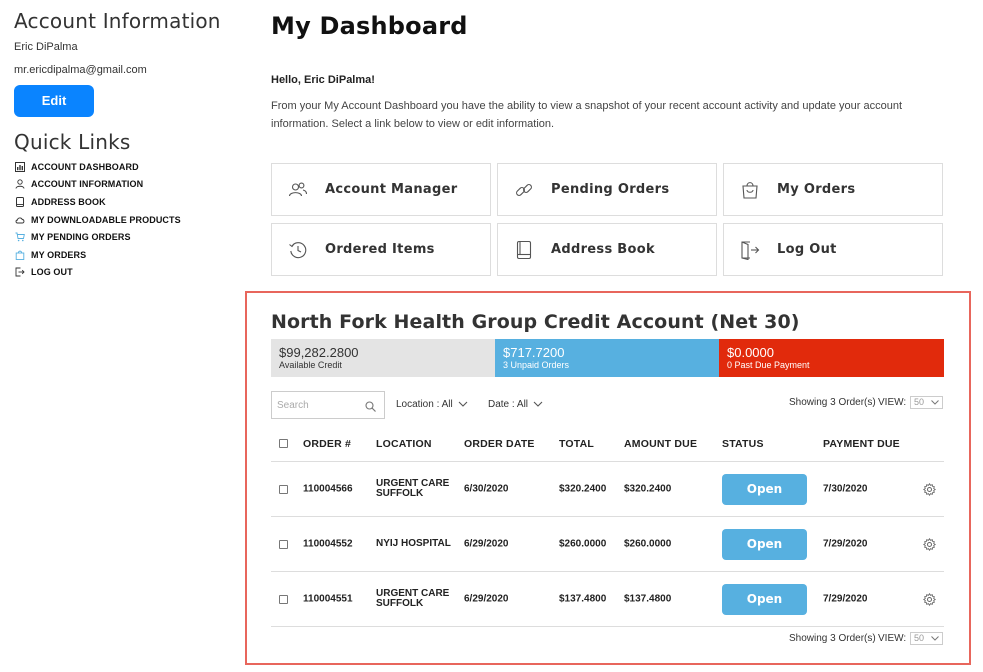 This screenshot has height=672, width=983. Describe the element at coordinates (807, 249) in the screenshot. I see `tile-label: Log Out` at that location.